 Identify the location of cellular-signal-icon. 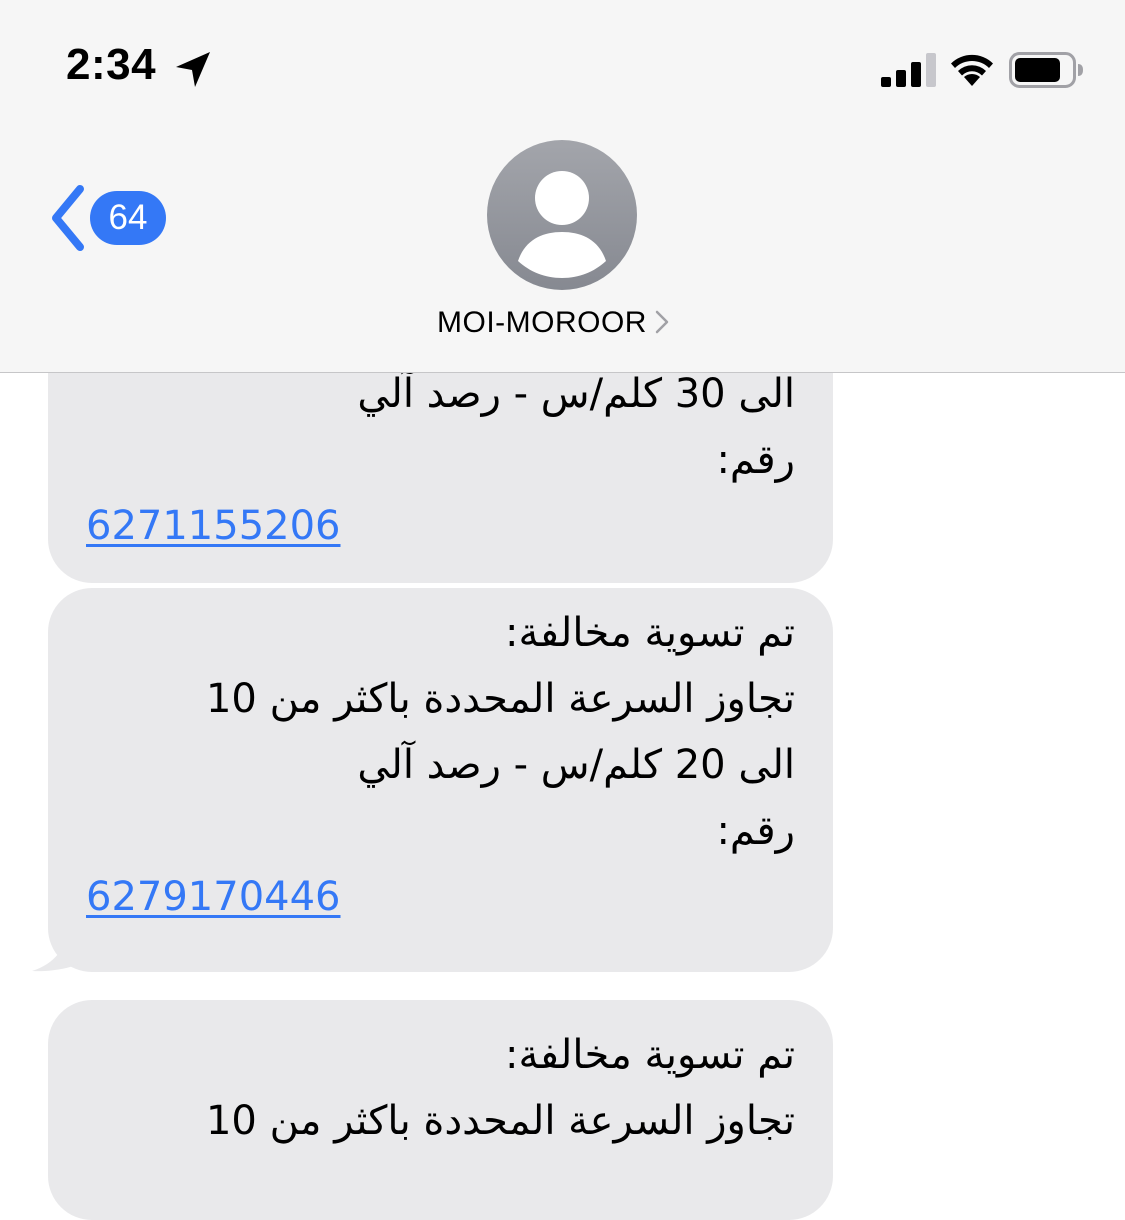
(908, 70).